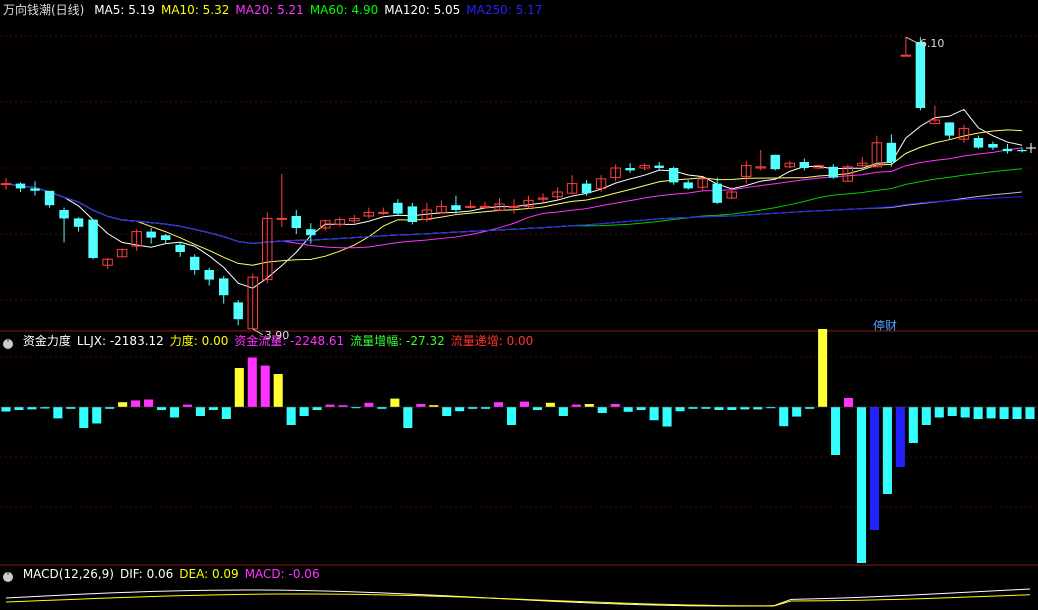  Describe the element at coordinates (258, 332) in the screenshot. I see `low-marker` at that location.